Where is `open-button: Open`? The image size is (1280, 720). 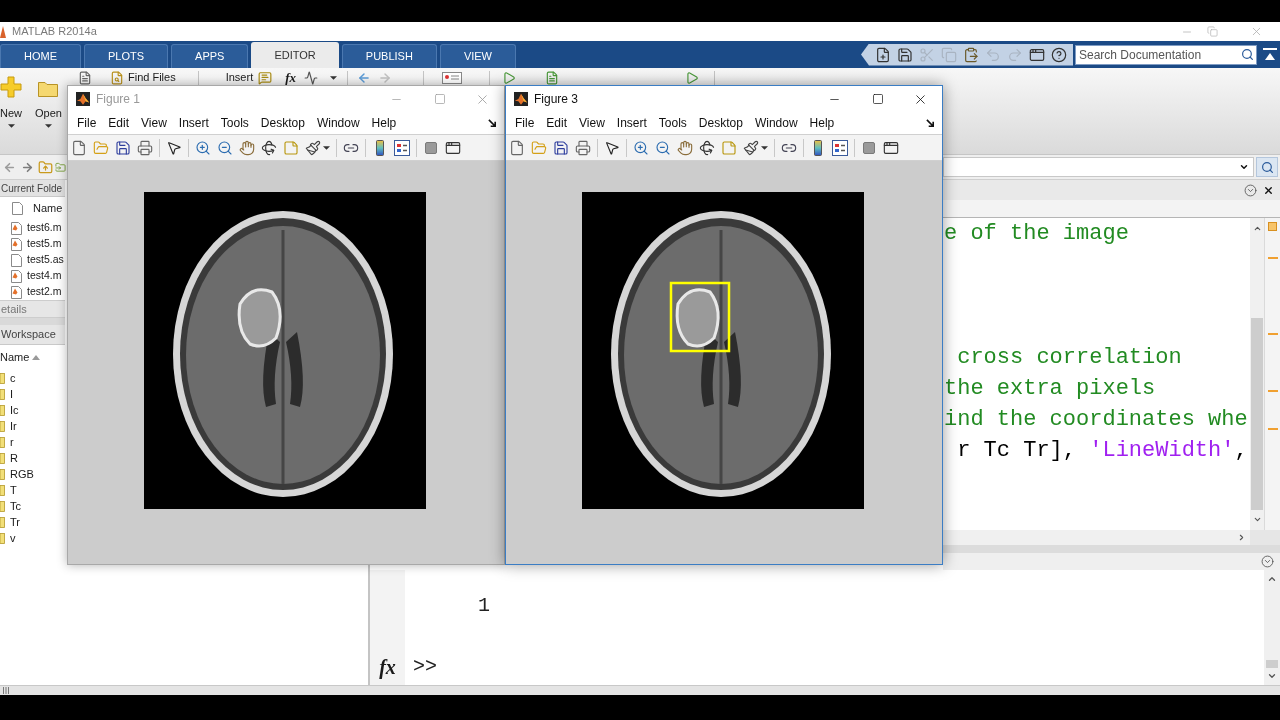
open-button: Open is located at coordinates (48, 102).